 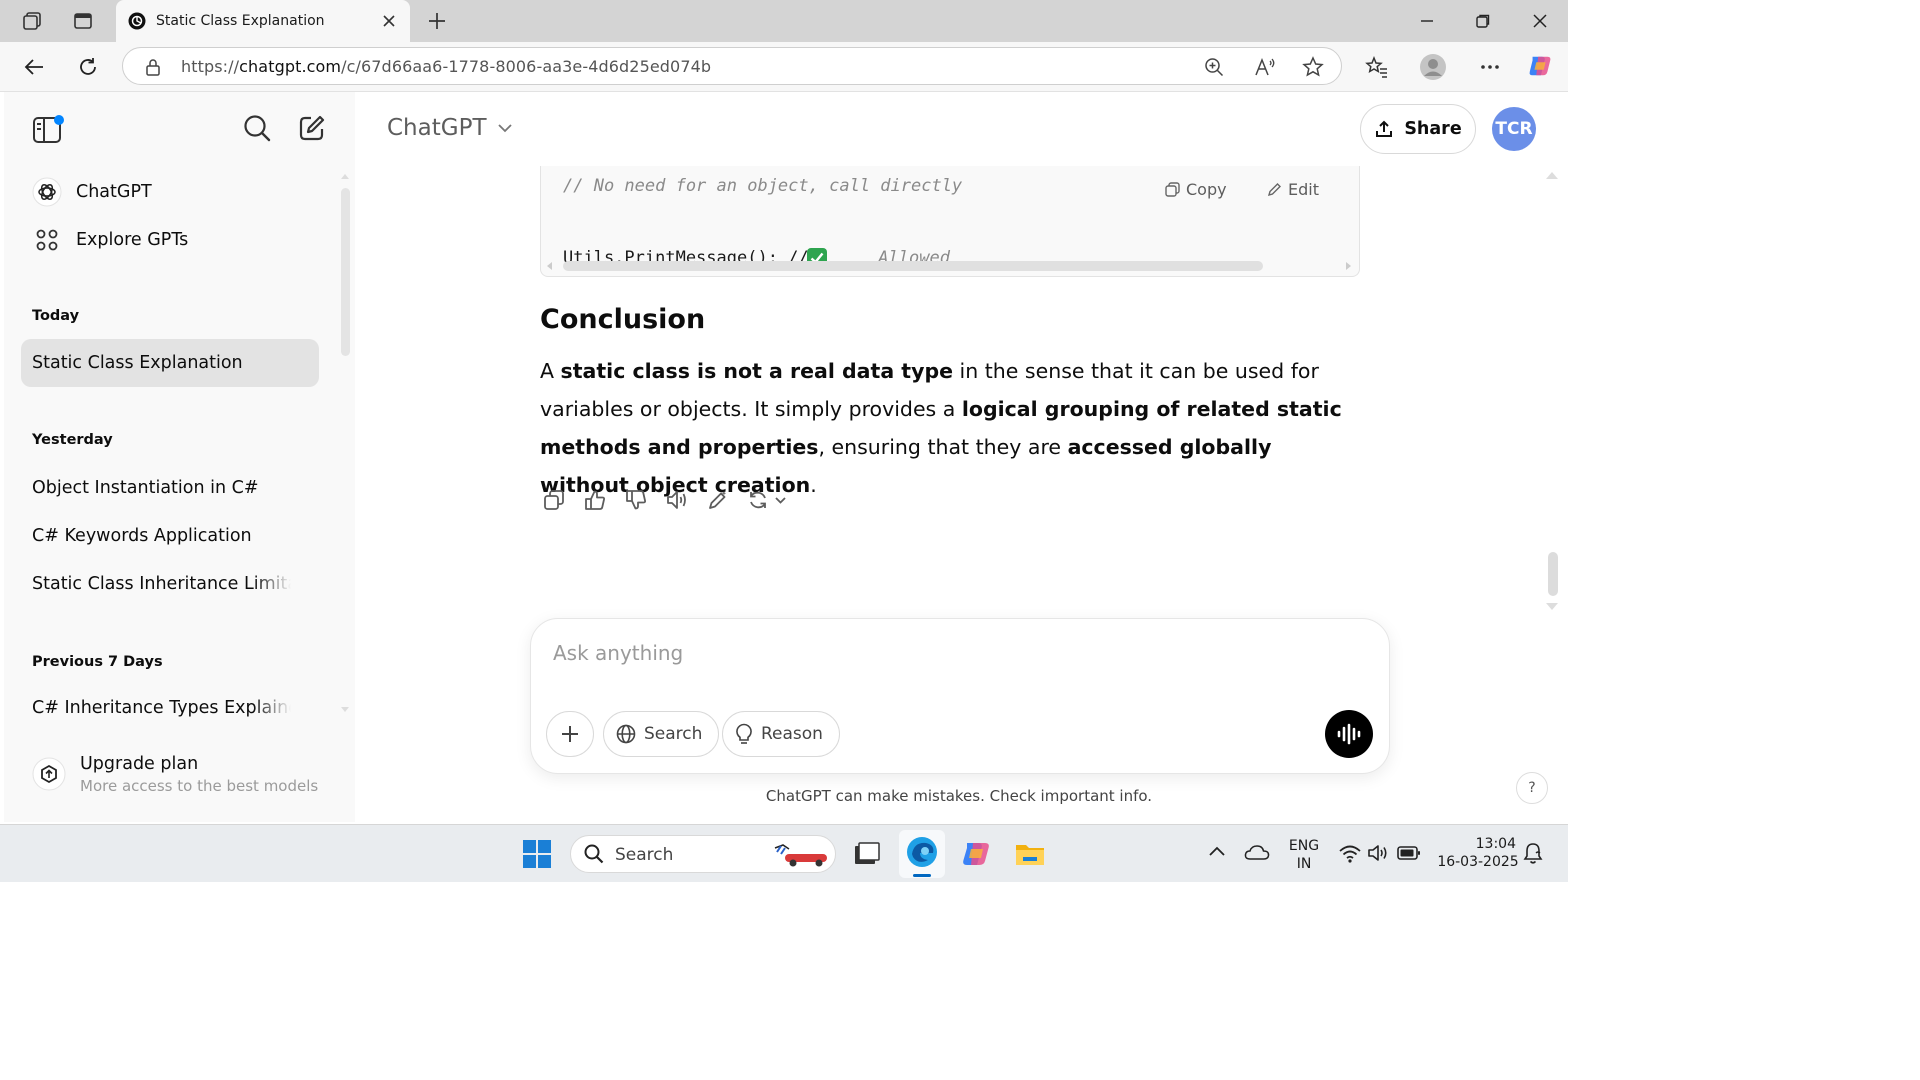 What do you see at coordinates (345, 272) in the screenshot?
I see `sidebar-scrollbar-thumb` at bounding box center [345, 272].